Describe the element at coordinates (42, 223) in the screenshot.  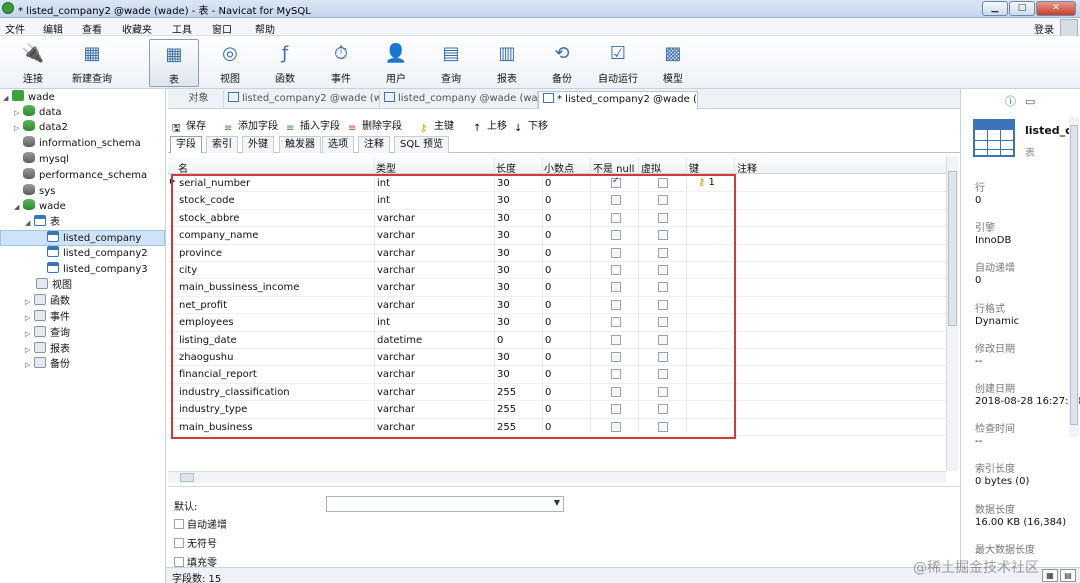
I see `tree-tables-group: ◢ 表` at that location.